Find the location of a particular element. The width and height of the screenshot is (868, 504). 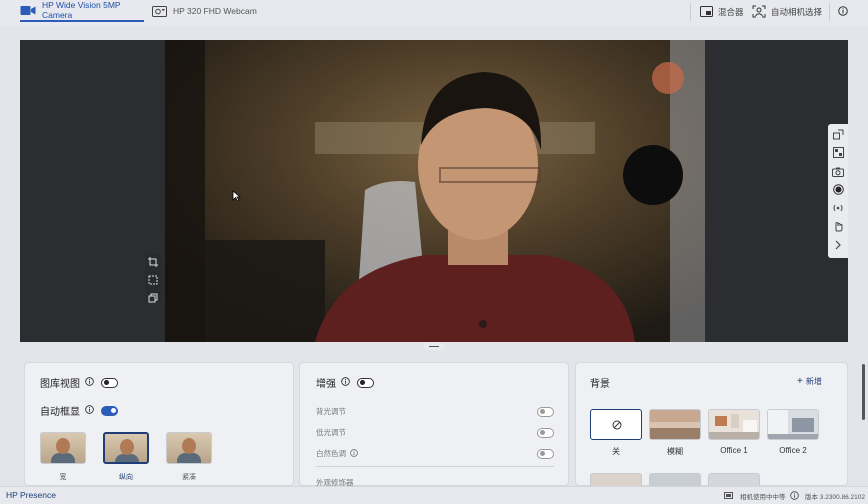

low-light-adjust-label: 低光调节 is located at coordinates (331, 432).